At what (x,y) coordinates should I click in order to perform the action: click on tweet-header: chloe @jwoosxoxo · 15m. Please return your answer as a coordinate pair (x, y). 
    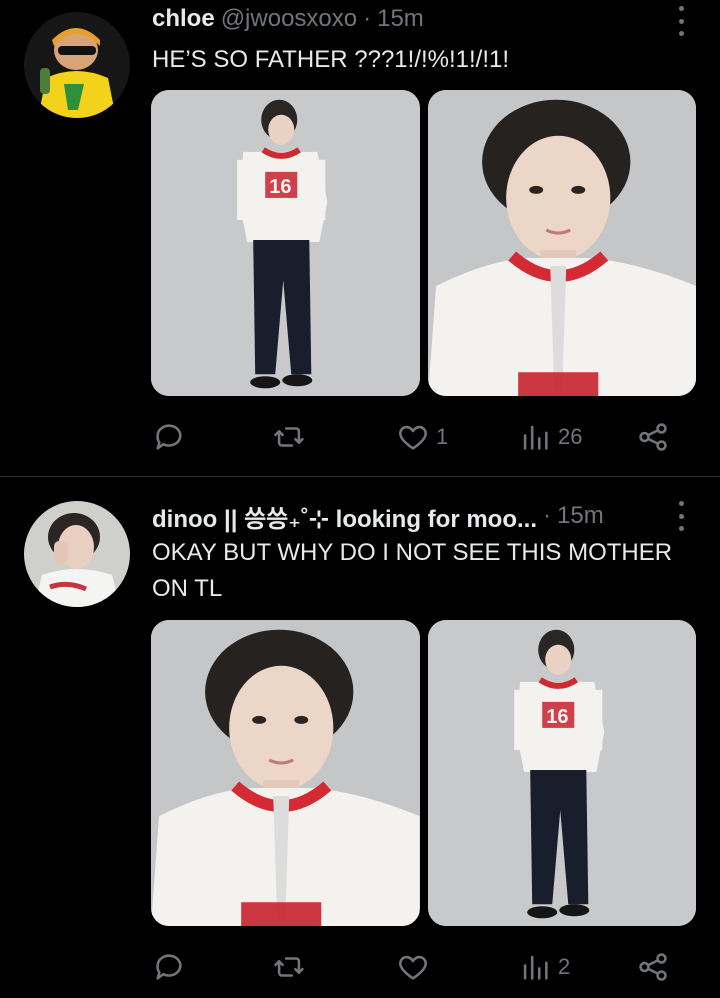
    Looking at the image, I should click on (406, 19).